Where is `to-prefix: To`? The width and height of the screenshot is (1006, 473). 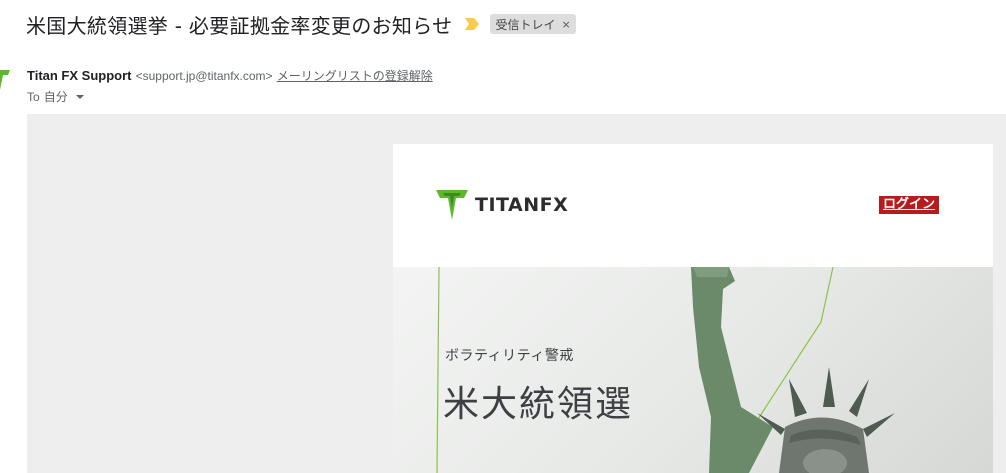 to-prefix: To is located at coordinates (33, 96).